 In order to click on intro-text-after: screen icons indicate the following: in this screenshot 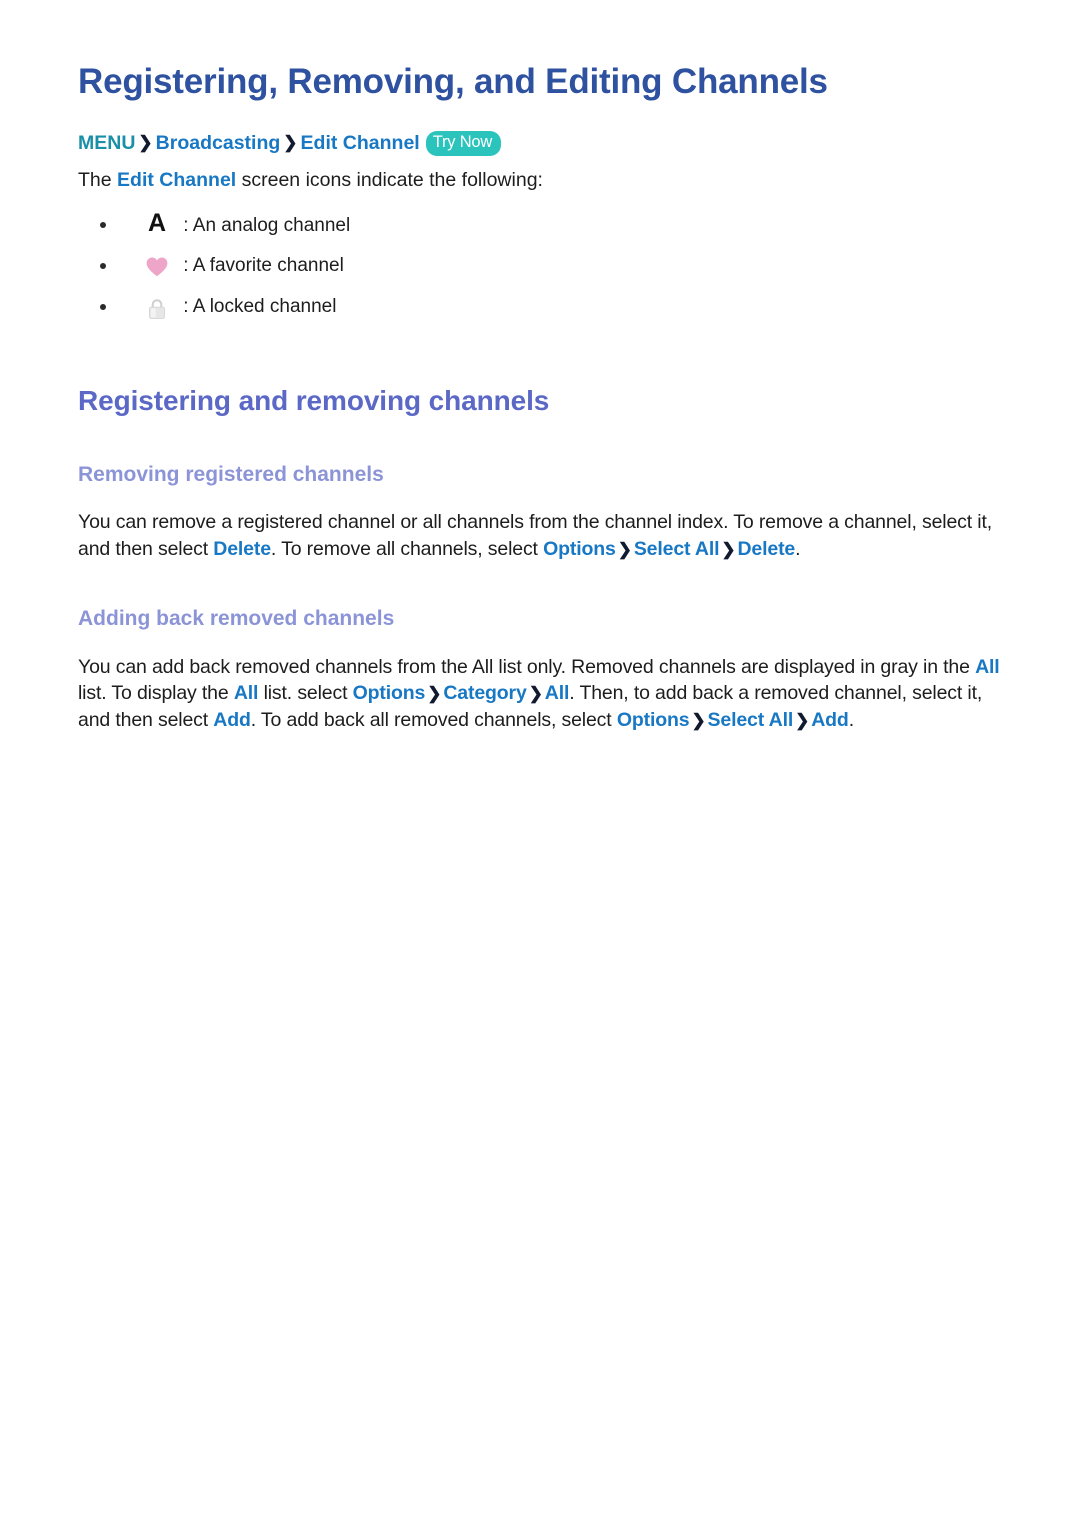, I will do `click(389, 179)`.